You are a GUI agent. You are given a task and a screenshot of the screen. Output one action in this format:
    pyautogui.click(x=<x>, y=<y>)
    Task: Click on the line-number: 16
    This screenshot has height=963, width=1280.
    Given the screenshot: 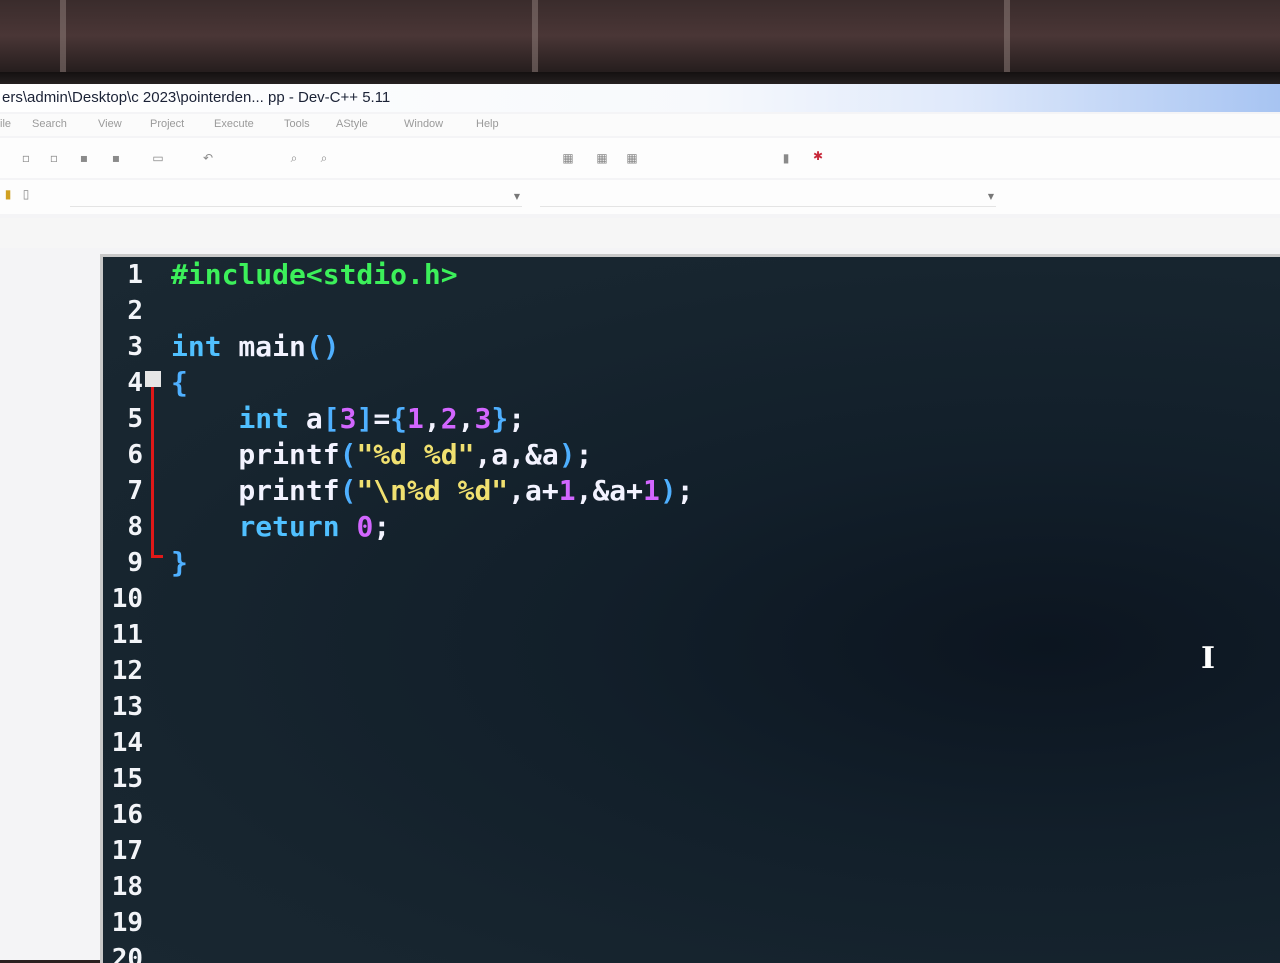 What is the action you would take?
    pyautogui.click(x=127, y=815)
    